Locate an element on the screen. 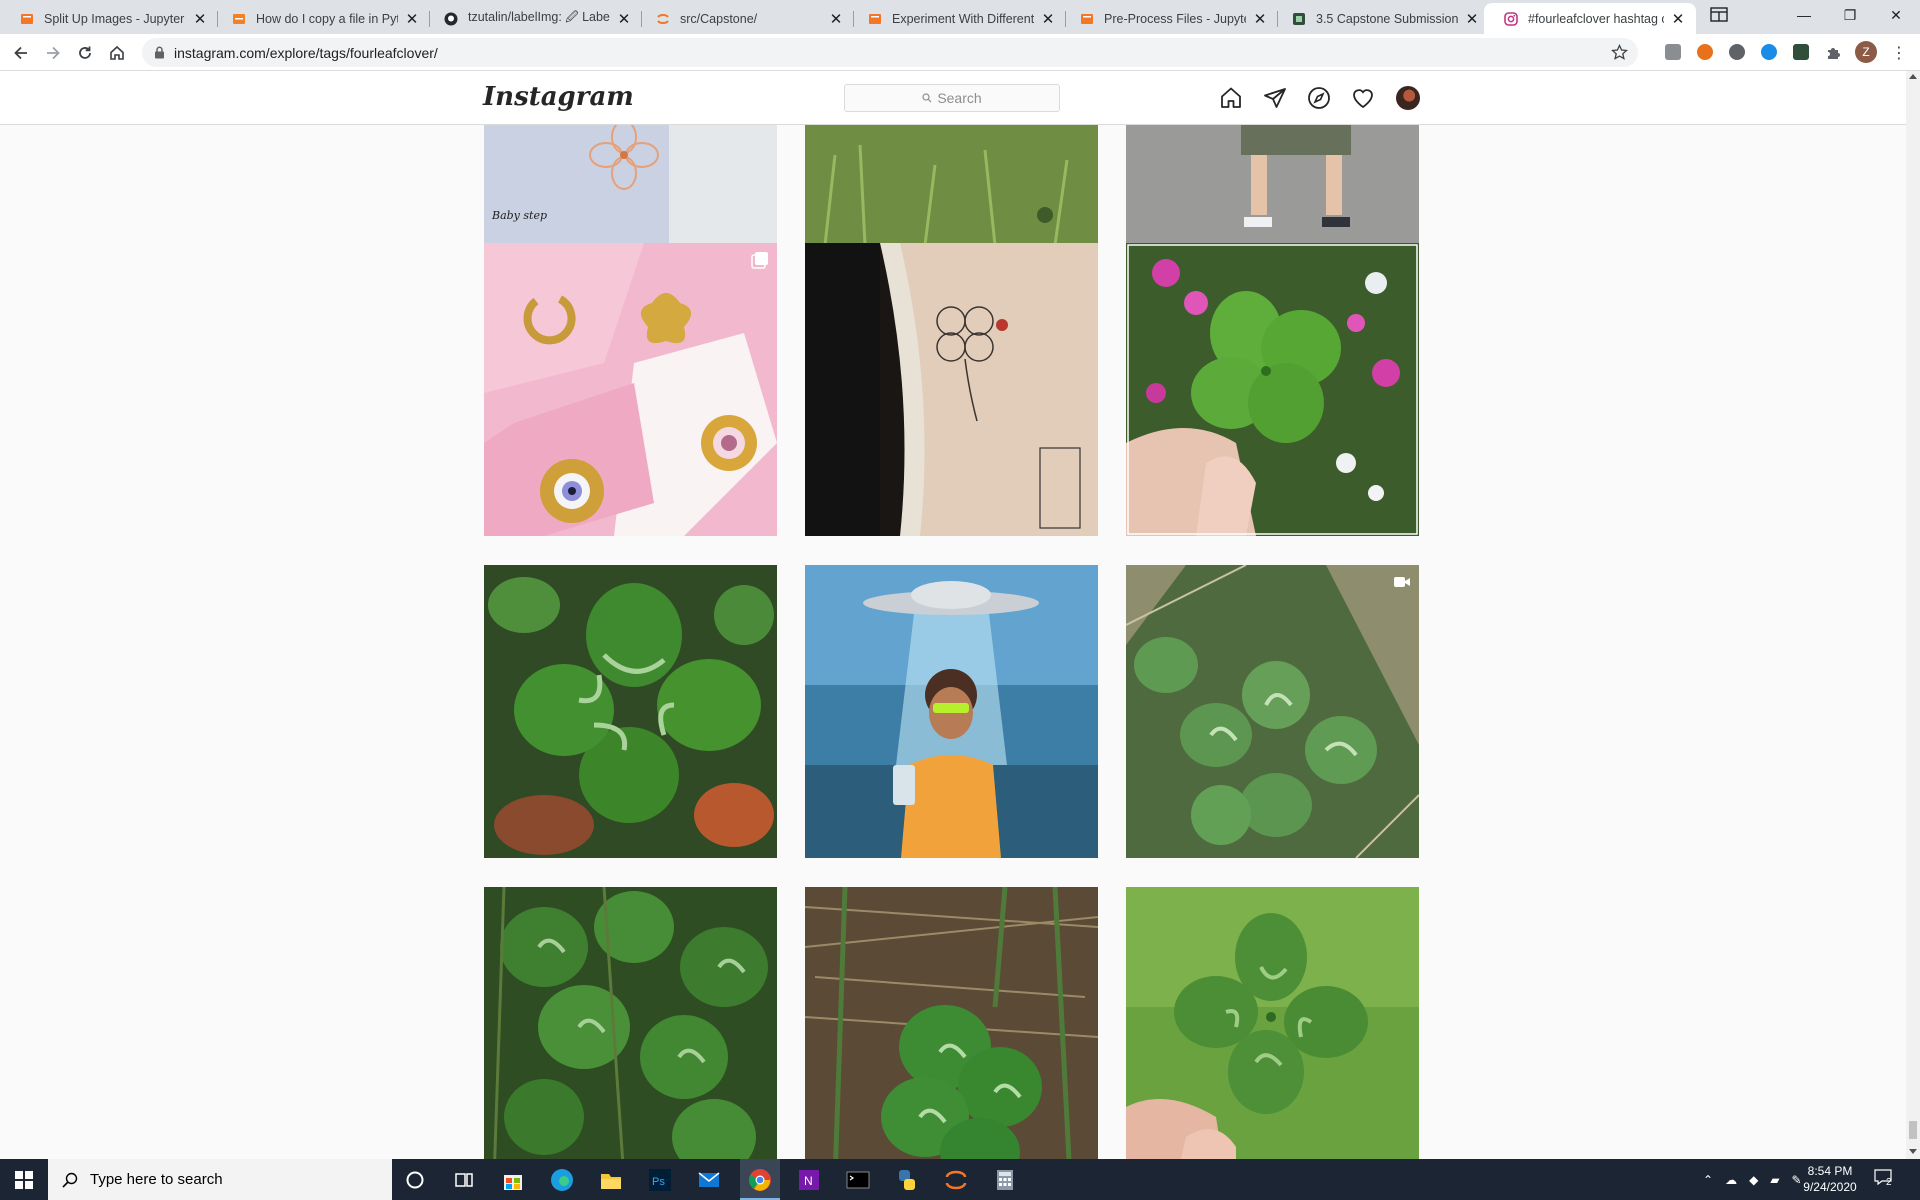 Image resolution: width=1920 pixels, height=1200 pixels. taskbar-search-placeholder: Type here to search is located at coordinates (156, 1179).